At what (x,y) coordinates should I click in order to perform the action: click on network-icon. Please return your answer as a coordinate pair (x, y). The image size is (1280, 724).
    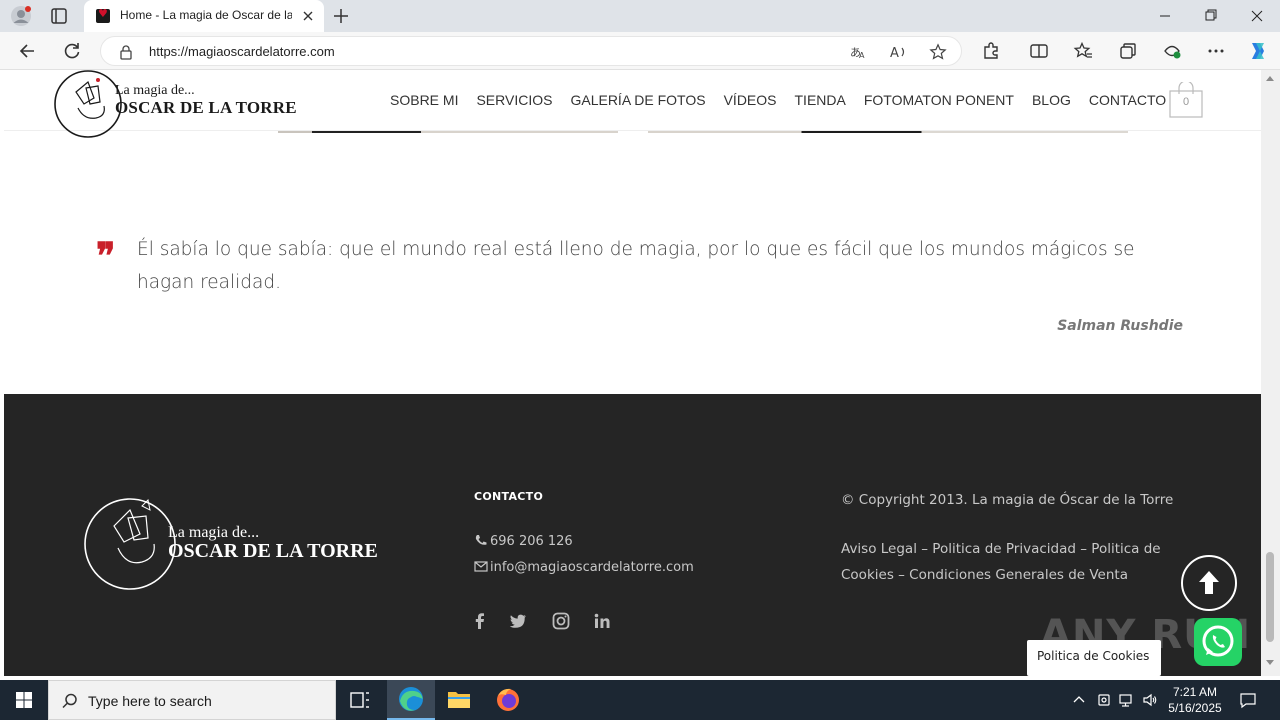
    Looking at the image, I should click on (1126, 700).